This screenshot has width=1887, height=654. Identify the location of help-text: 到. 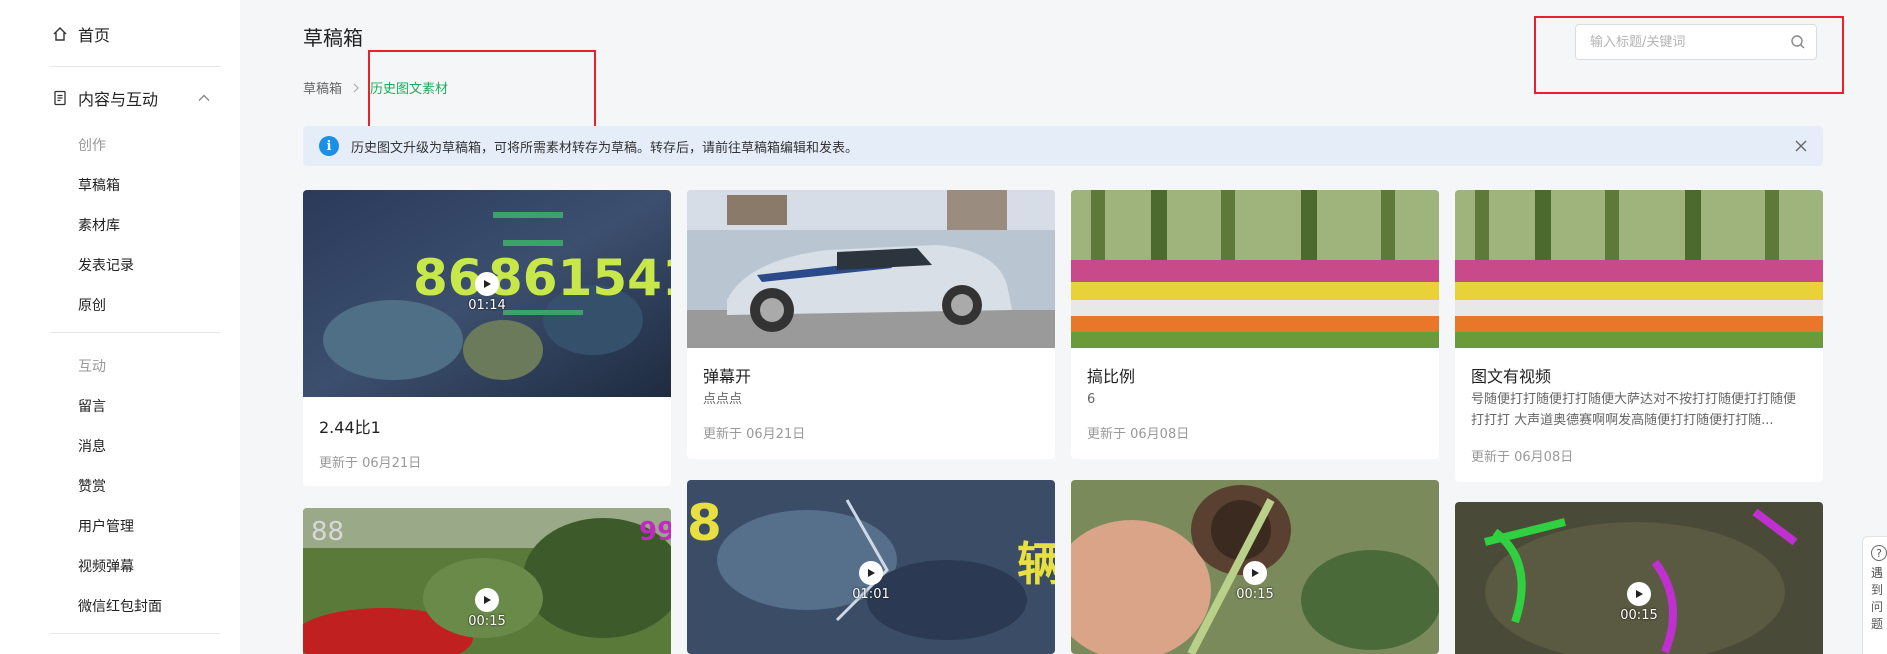
(1877, 590).